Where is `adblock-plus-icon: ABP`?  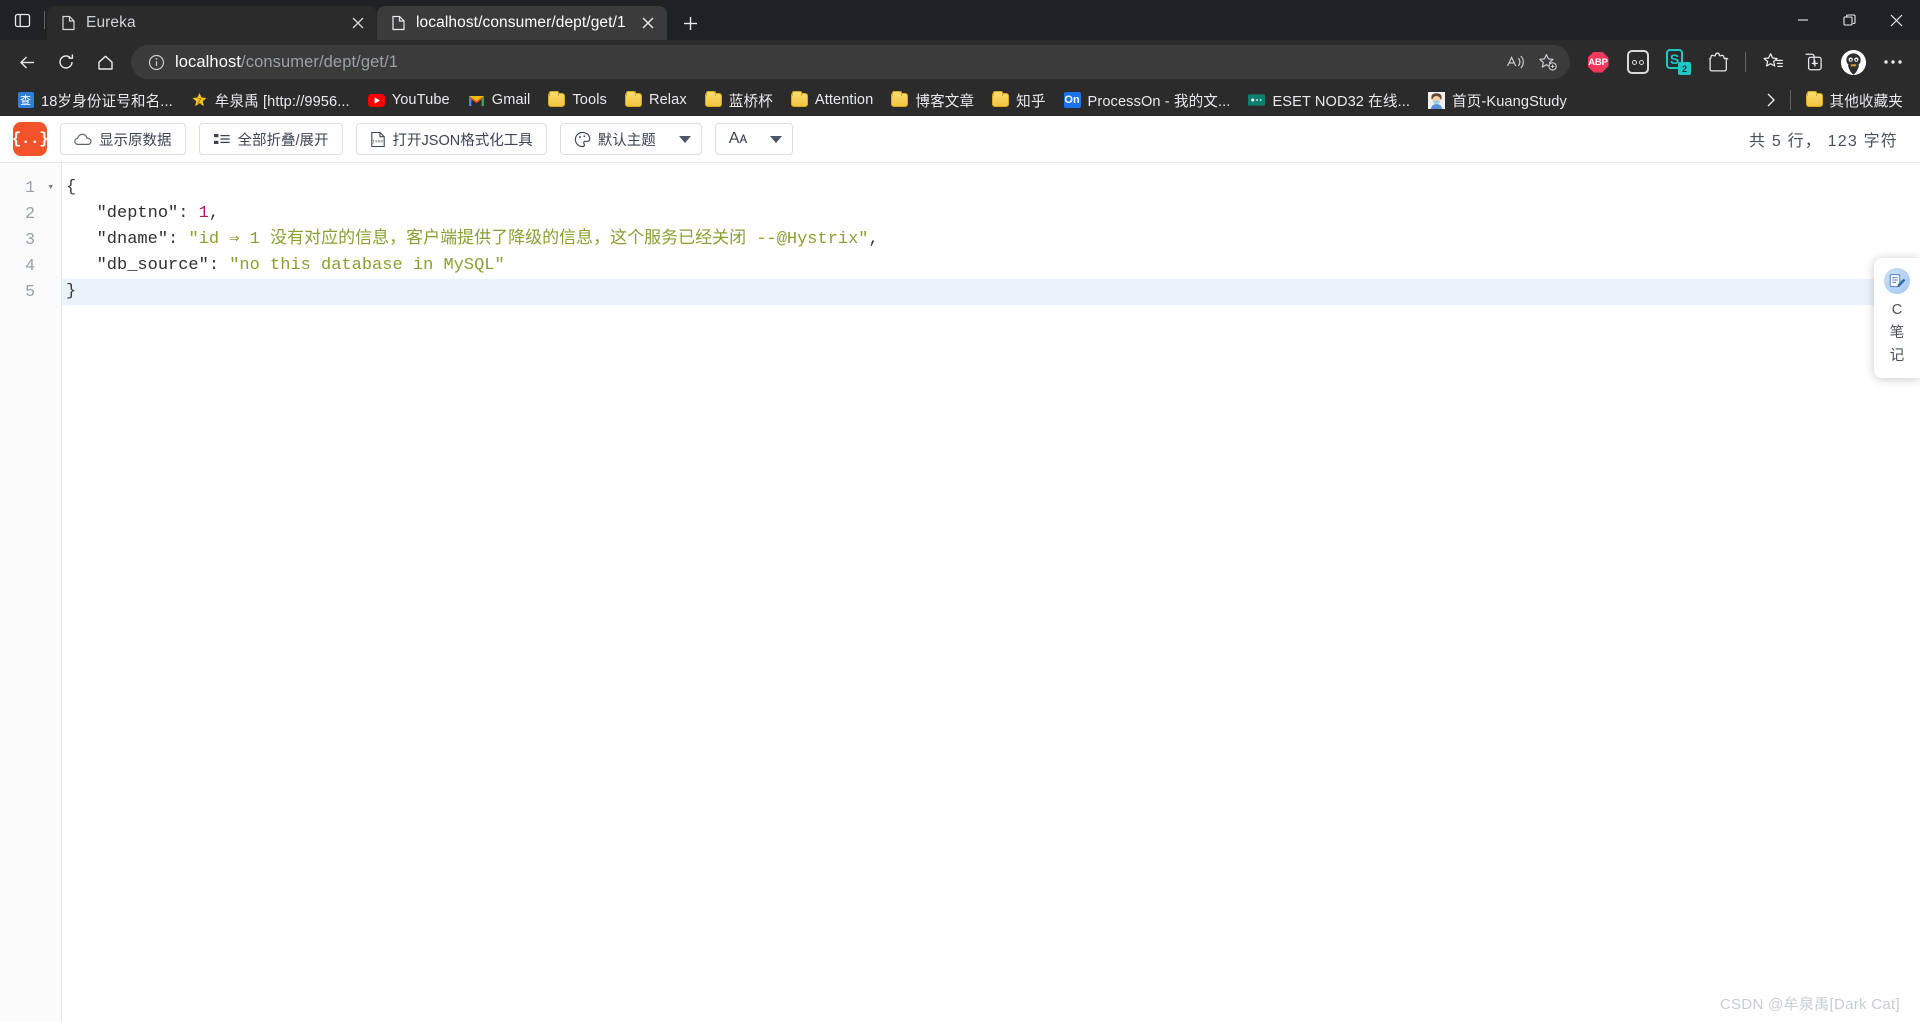 adblock-plus-icon: ABP is located at coordinates (1598, 62).